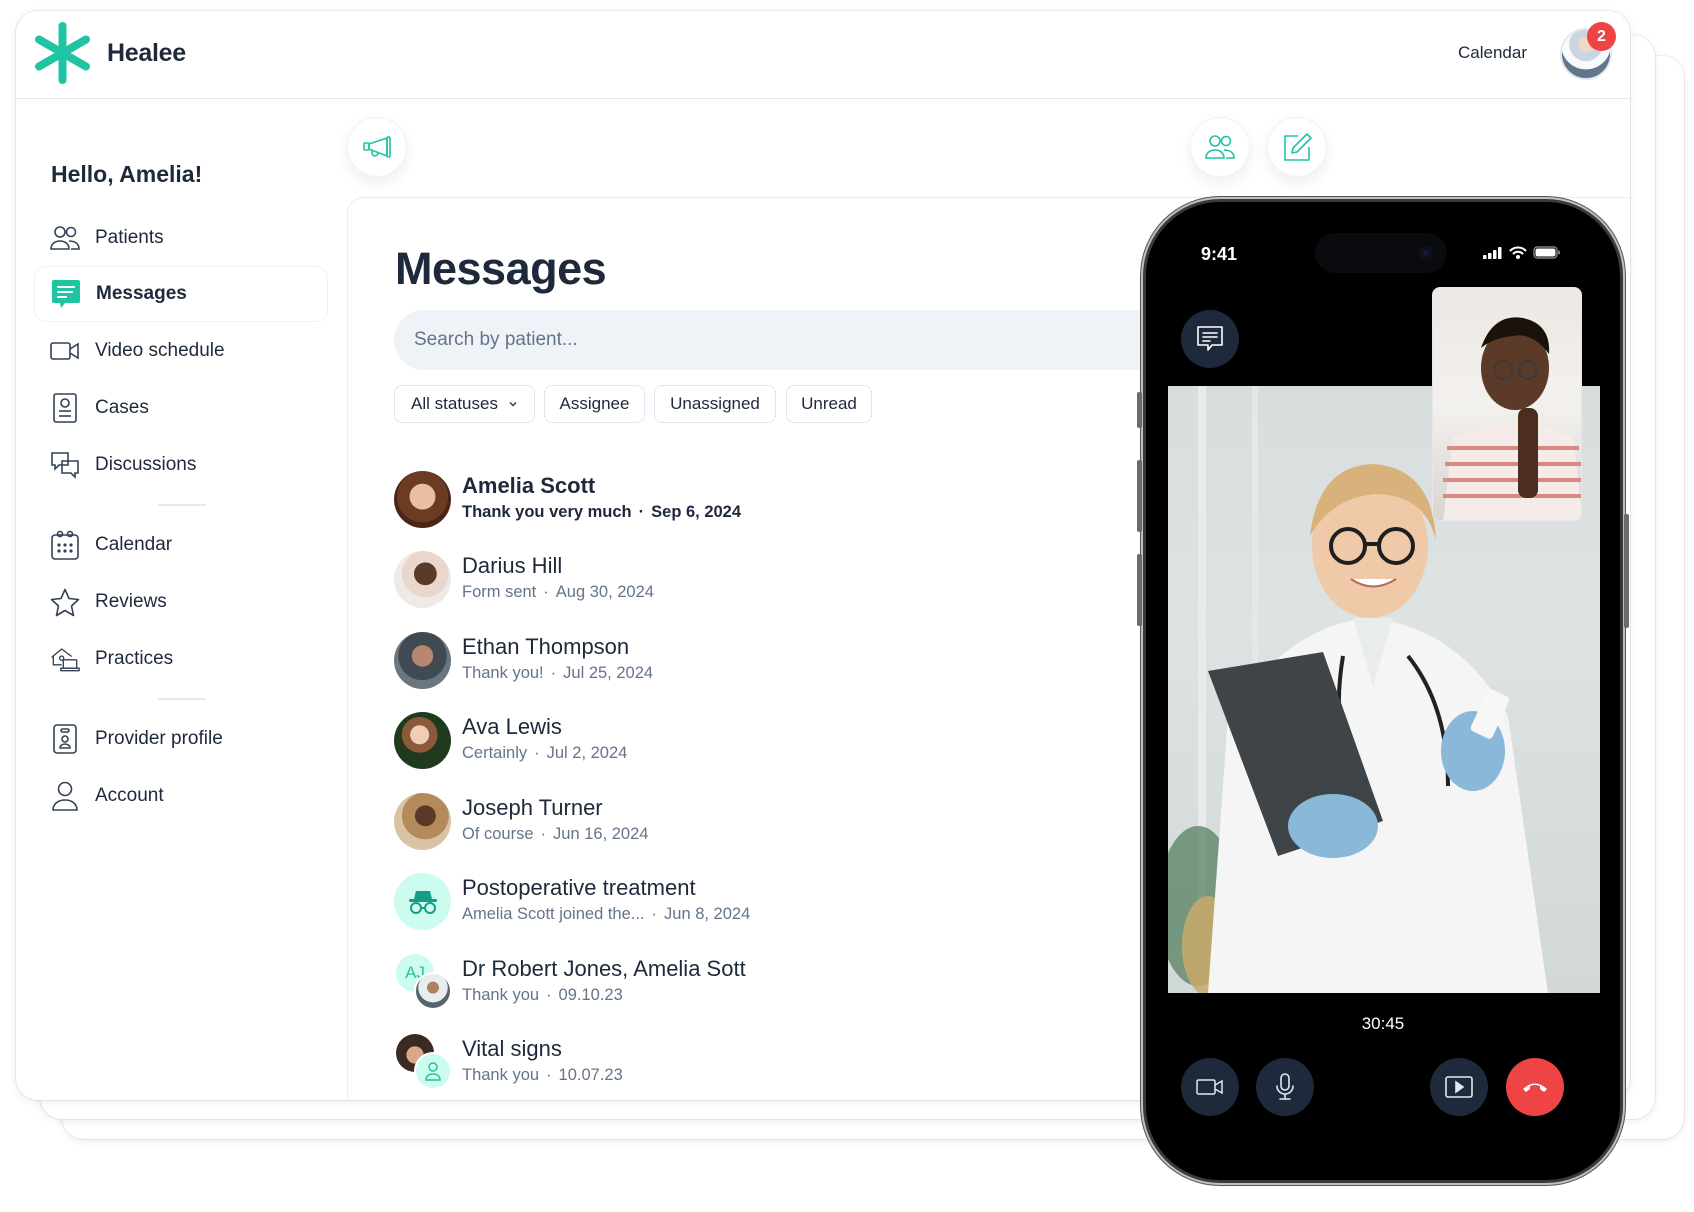 Image resolution: width=1694 pixels, height=1212 pixels. I want to click on conversation-row: Ava Lewis Certainly · Jul 2, 2024, so click(744, 743).